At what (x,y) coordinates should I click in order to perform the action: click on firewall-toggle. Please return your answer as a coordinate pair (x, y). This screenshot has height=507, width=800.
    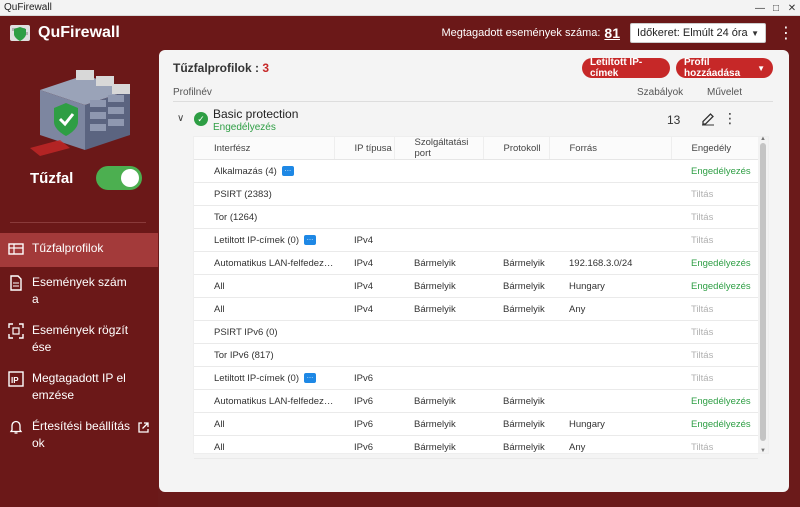
    Looking at the image, I should click on (119, 178).